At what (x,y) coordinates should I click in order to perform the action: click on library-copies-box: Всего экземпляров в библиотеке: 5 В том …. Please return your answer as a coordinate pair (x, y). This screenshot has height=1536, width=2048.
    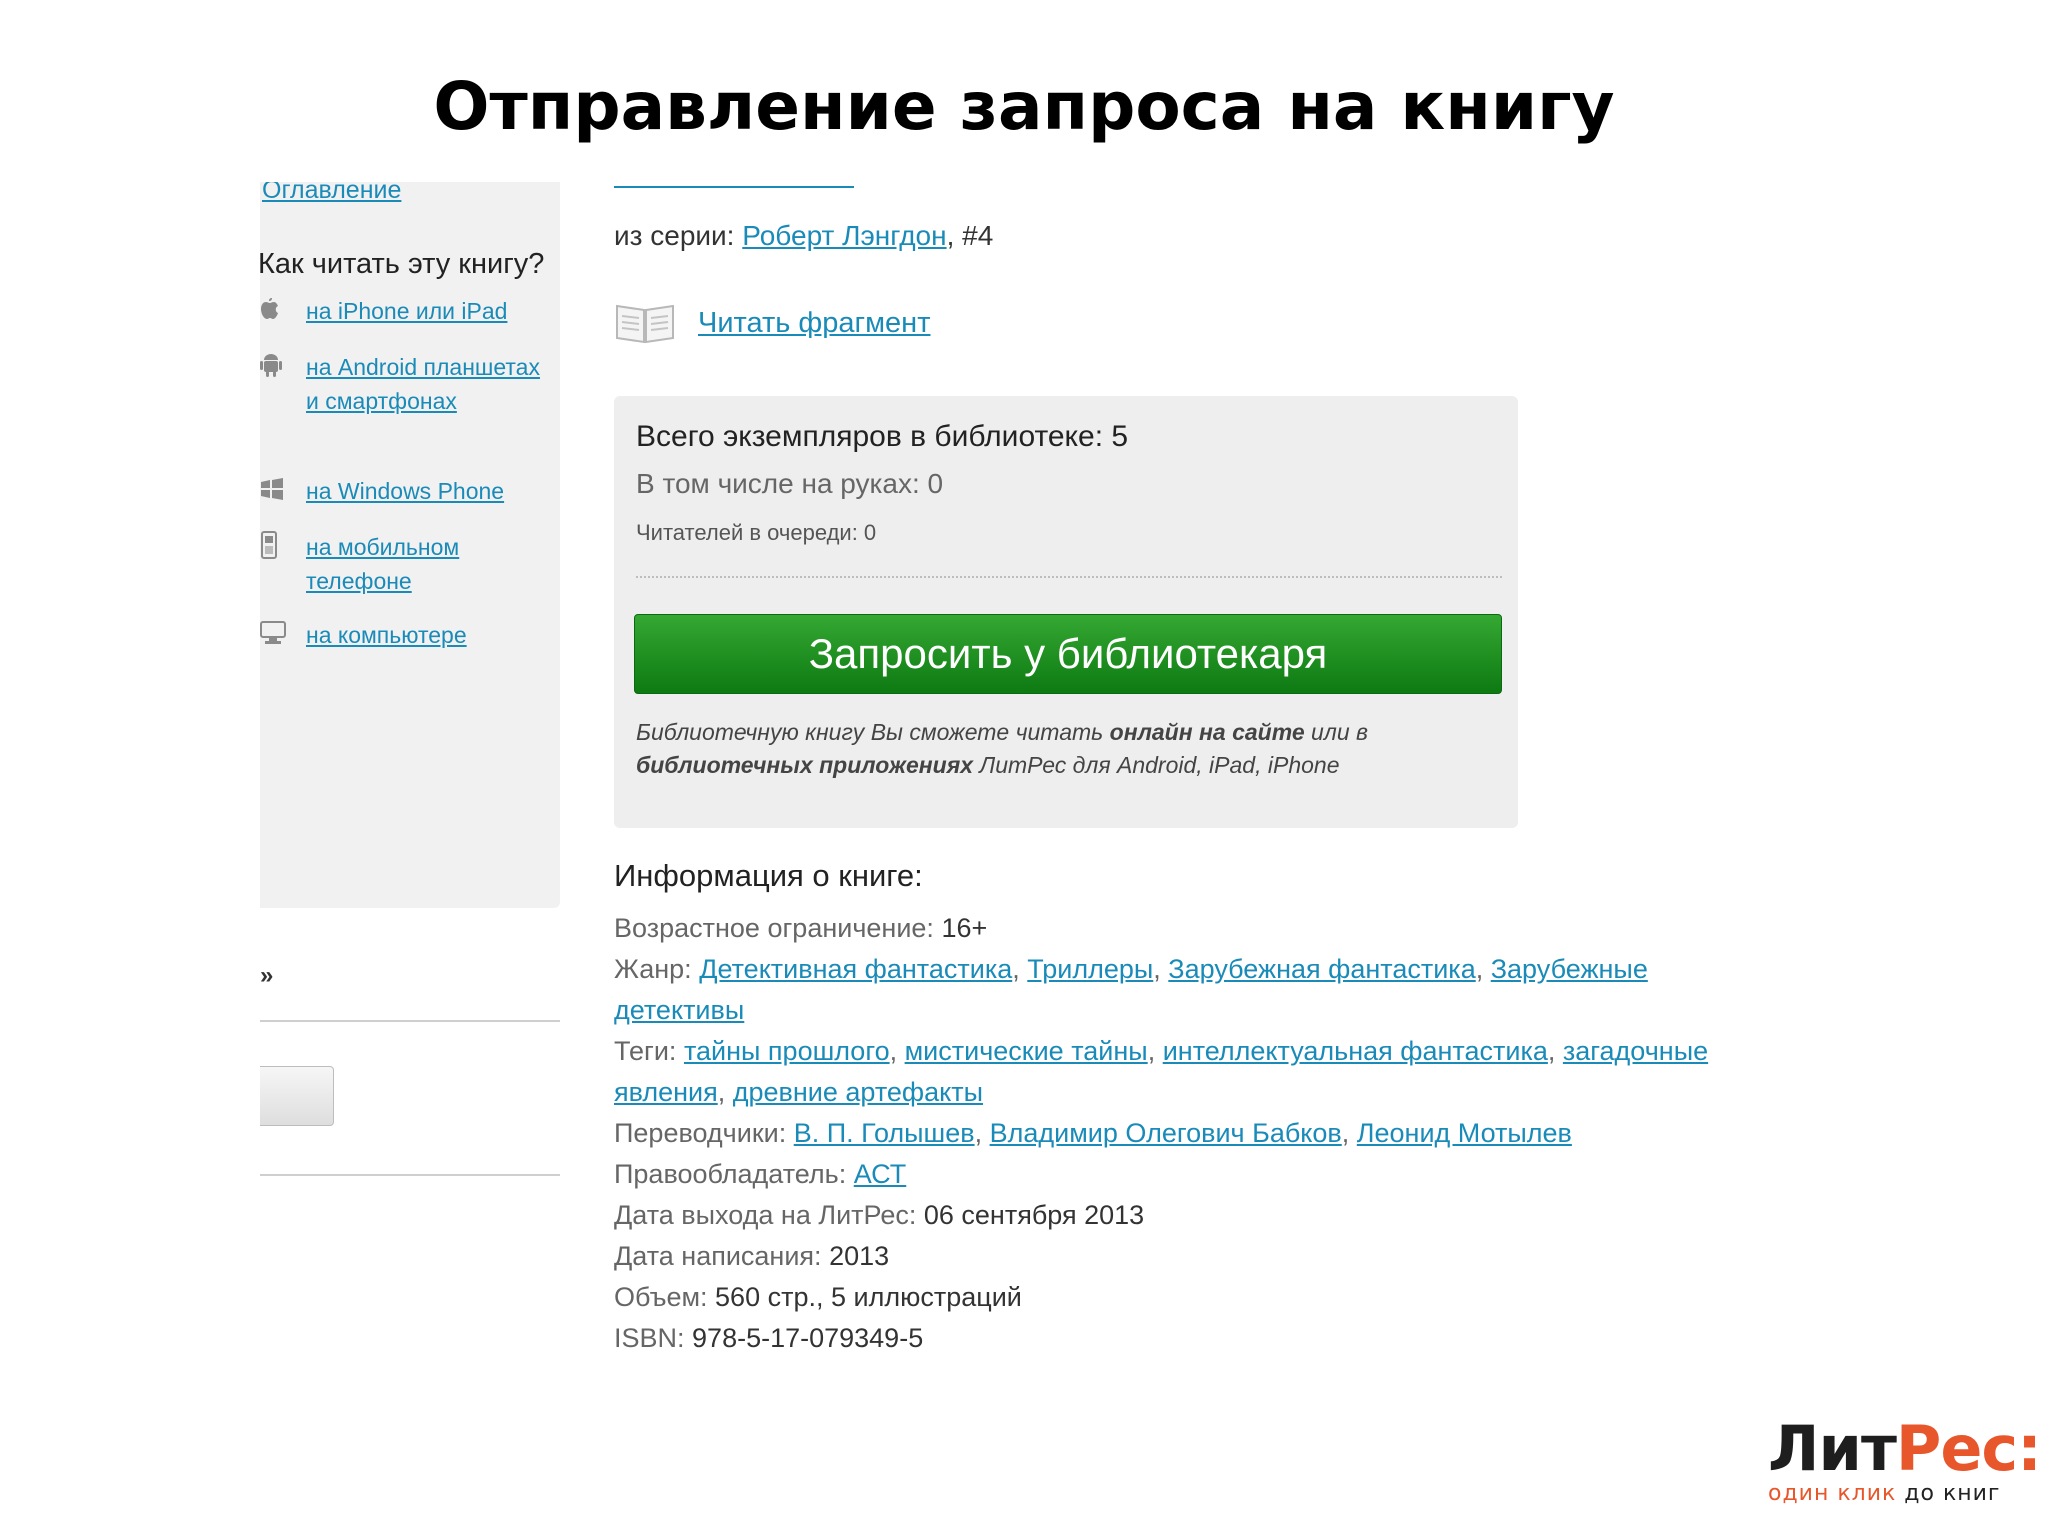
    Looking at the image, I should click on (1066, 612).